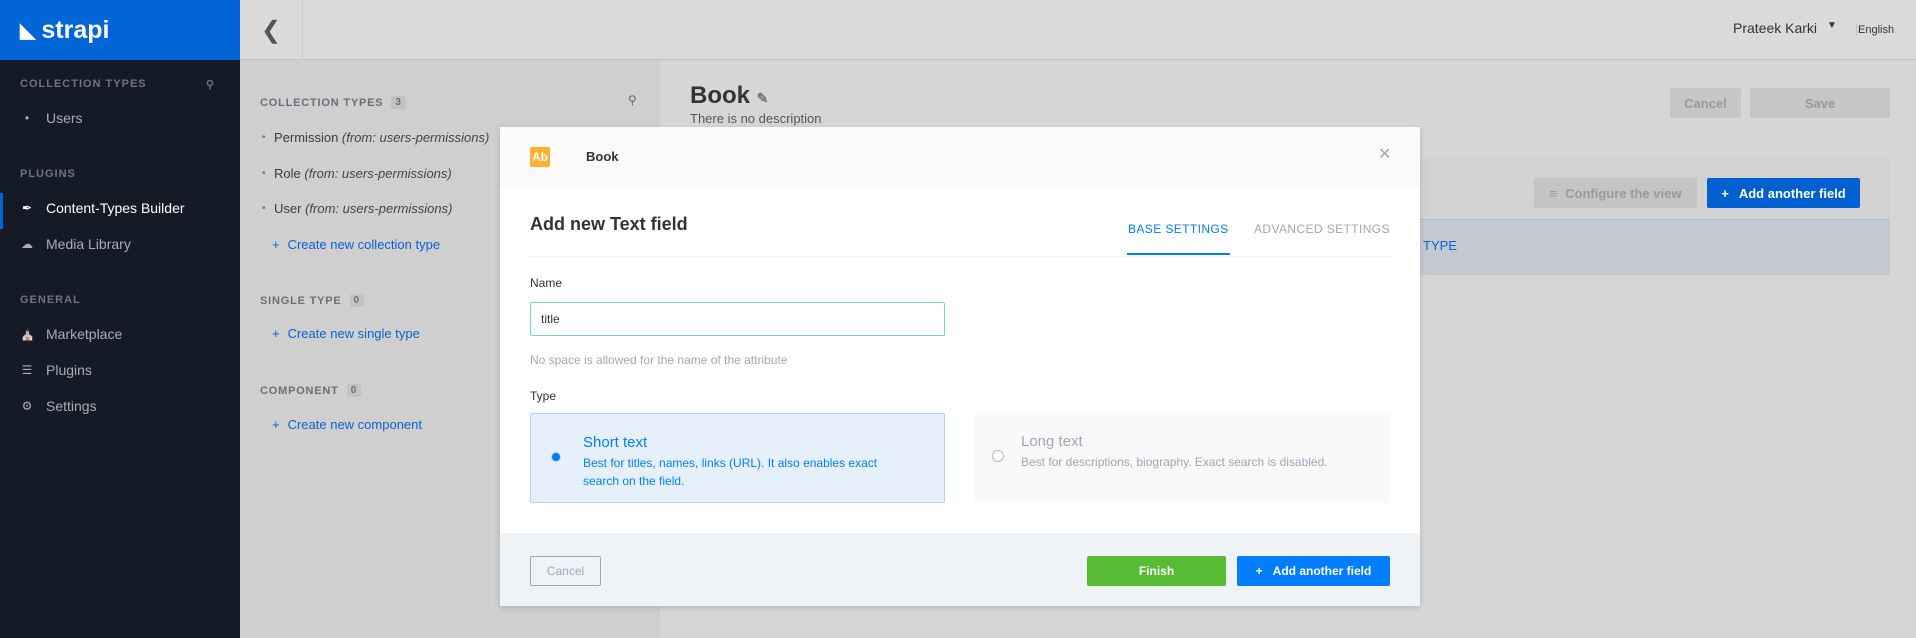 Image resolution: width=1916 pixels, height=638 pixels. Describe the element at coordinates (48, 174) in the screenshot. I see `section-plugins: PLUGINS` at that location.